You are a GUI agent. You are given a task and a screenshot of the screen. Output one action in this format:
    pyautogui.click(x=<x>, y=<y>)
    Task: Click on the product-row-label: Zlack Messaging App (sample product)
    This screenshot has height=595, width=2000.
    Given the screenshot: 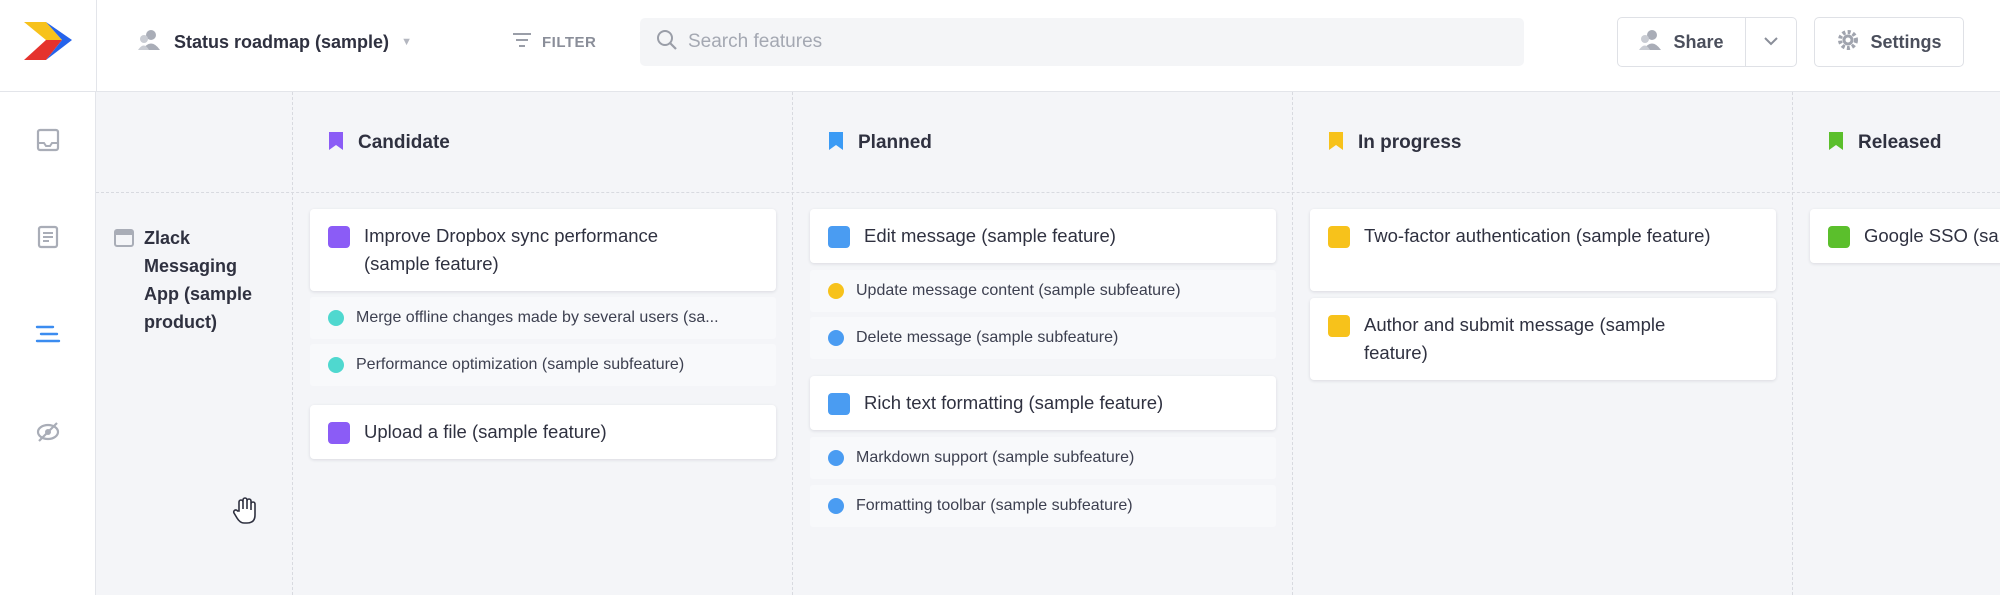 What is the action you would take?
    pyautogui.click(x=184, y=280)
    